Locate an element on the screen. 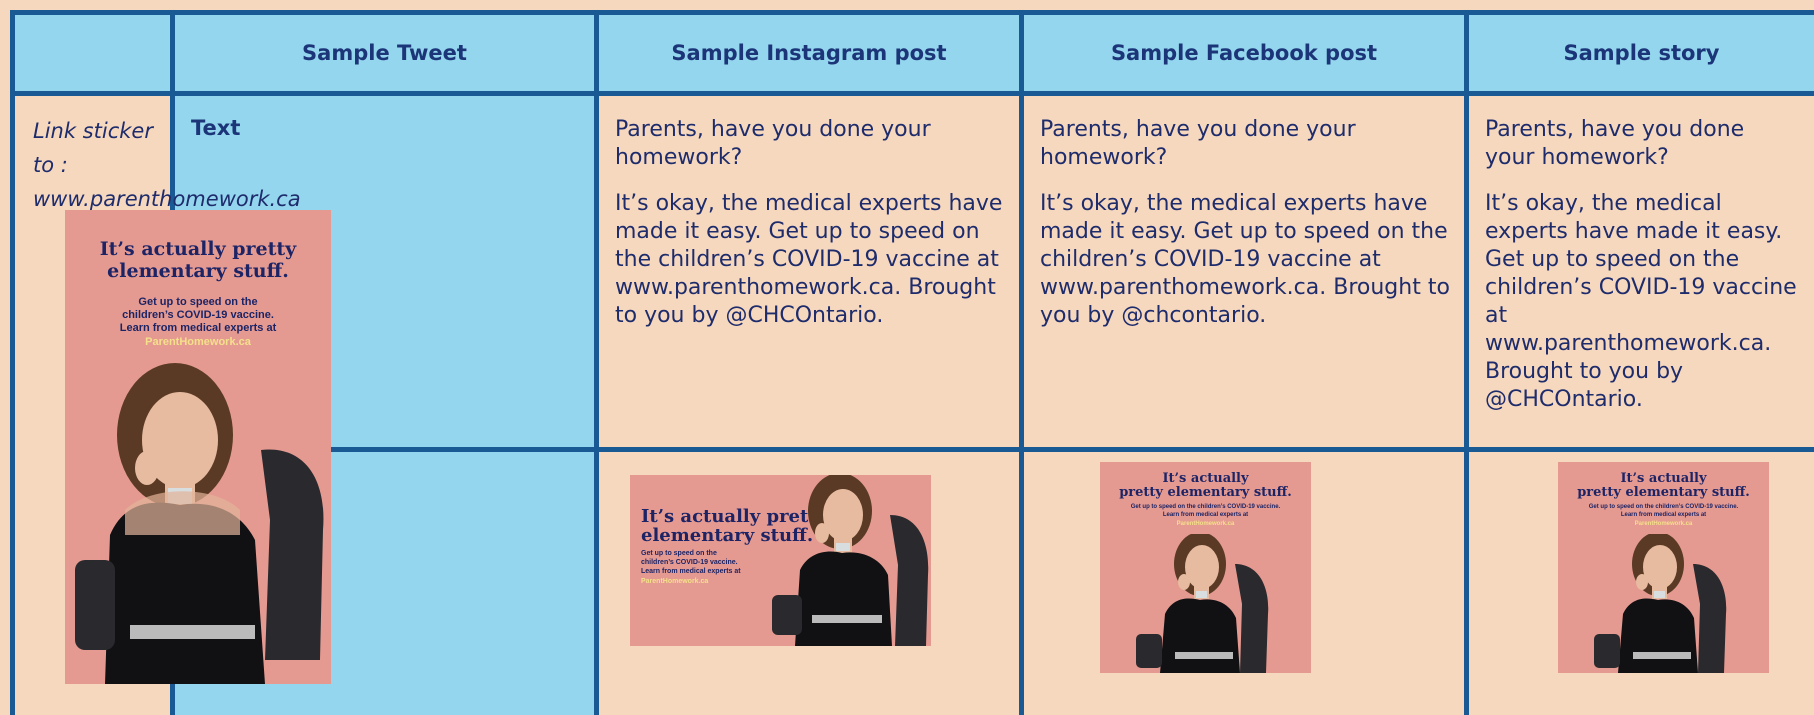  instagram-ad-headline-2: pretty elementary stuff. is located at coordinates (1205, 492).